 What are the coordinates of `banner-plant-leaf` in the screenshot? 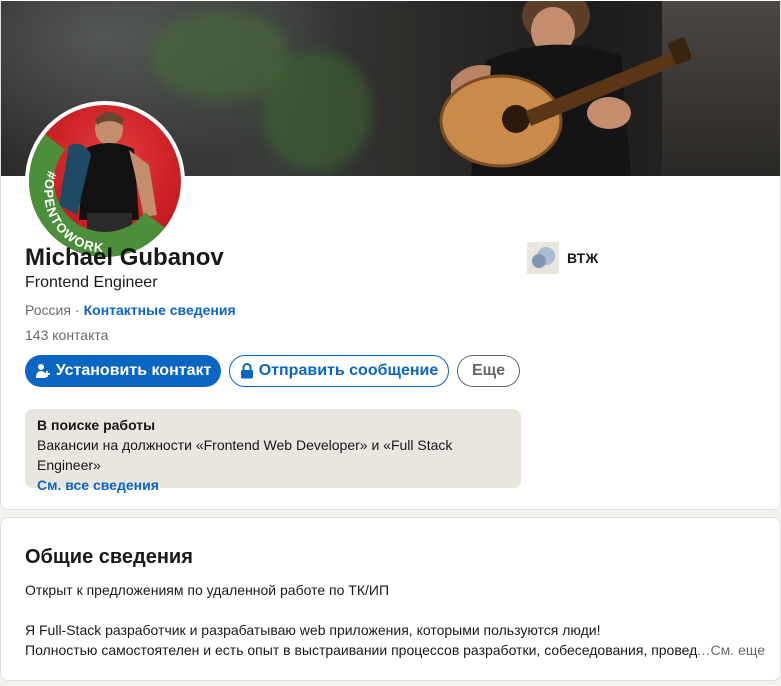 It's located at (316, 111).